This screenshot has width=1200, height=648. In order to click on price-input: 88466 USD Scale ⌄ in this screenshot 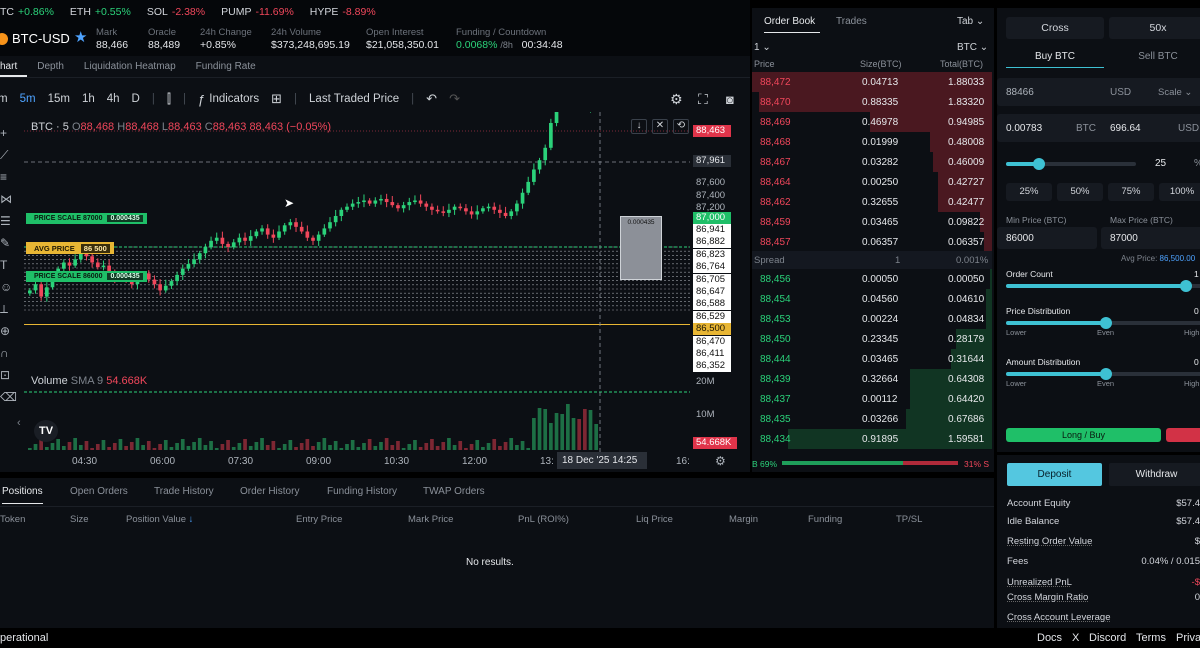, I will do `click(1098, 92)`.